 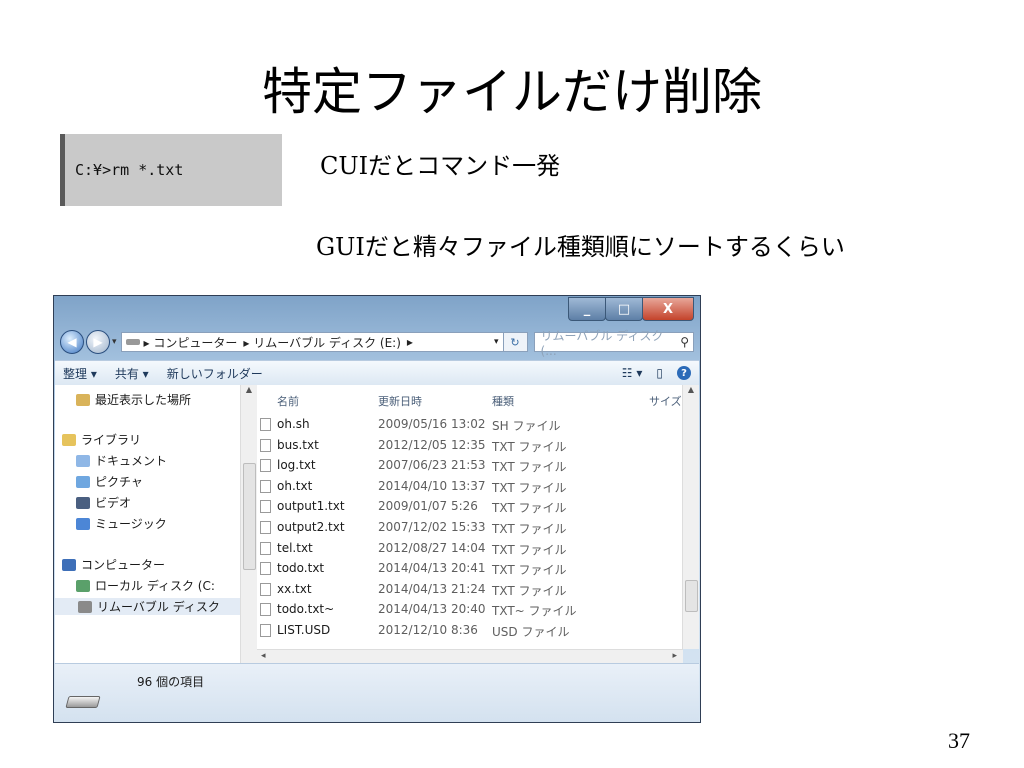 I want to click on file-date: 2014/04/10 13:37, so click(x=432, y=485).